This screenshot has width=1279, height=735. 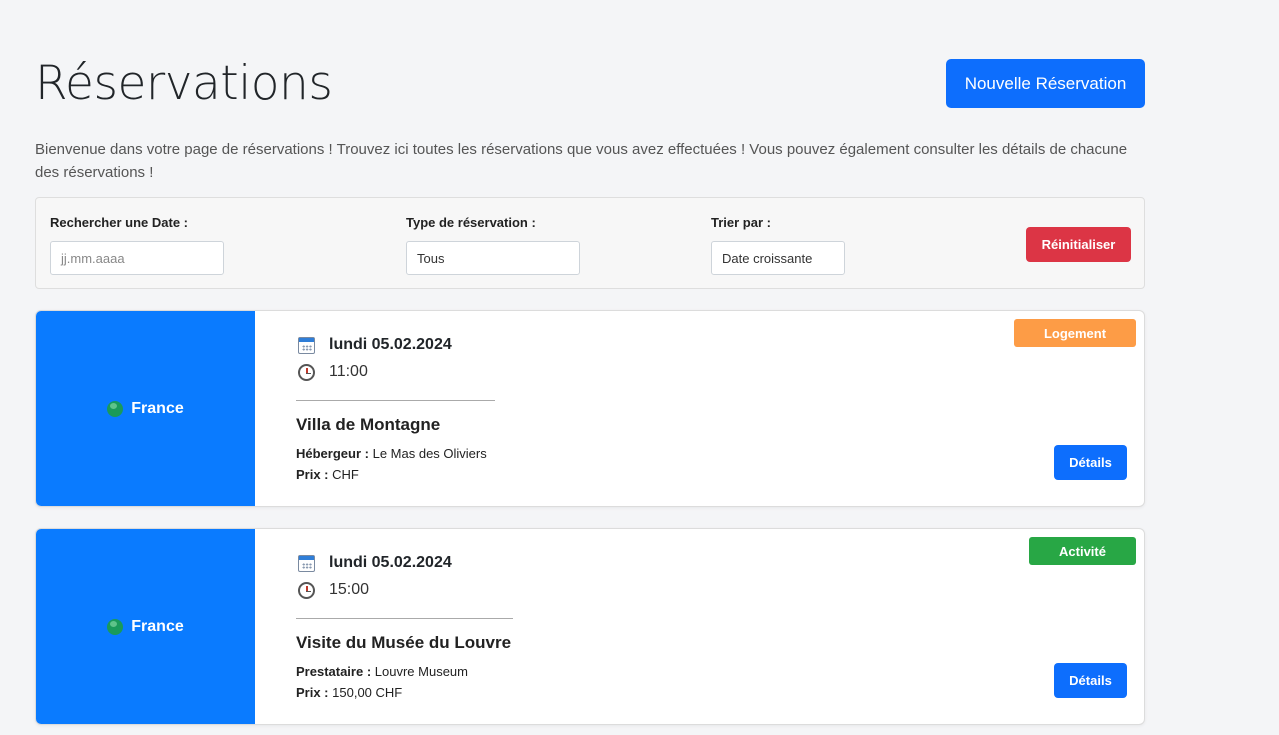 What do you see at coordinates (349, 589) in the screenshot?
I see `reservation-time: 15:00` at bounding box center [349, 589].